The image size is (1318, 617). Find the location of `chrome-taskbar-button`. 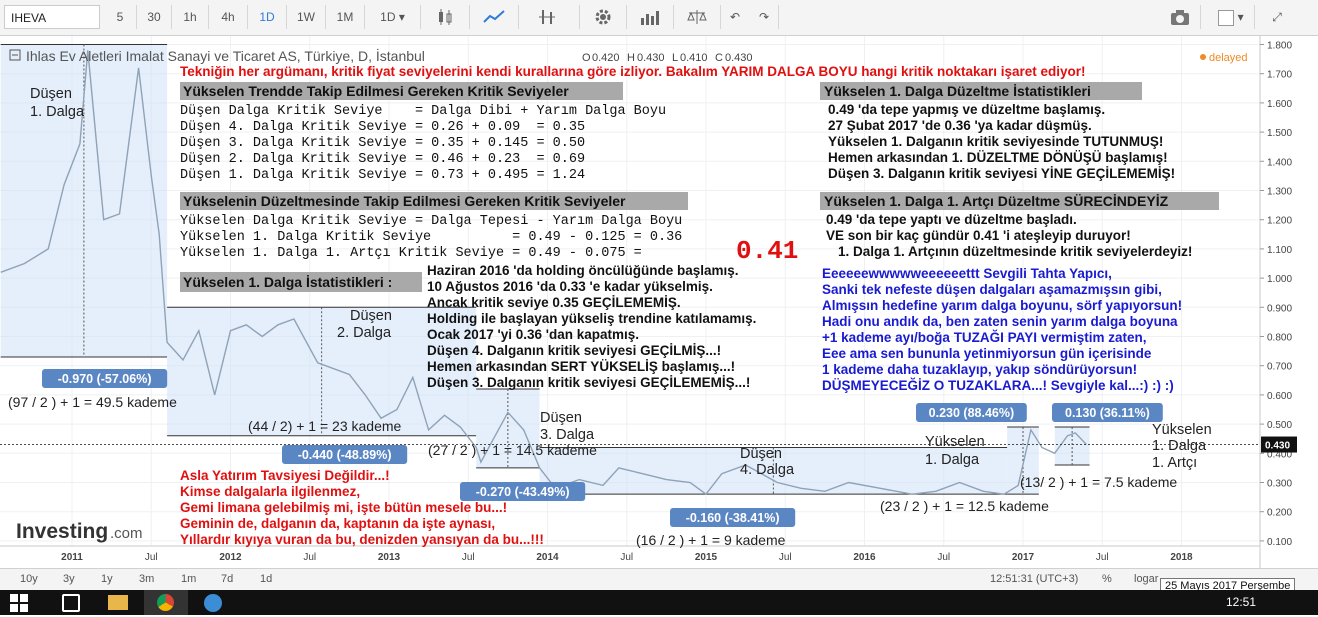

chrome-taskbar-button is located at coordinates (166, 602).